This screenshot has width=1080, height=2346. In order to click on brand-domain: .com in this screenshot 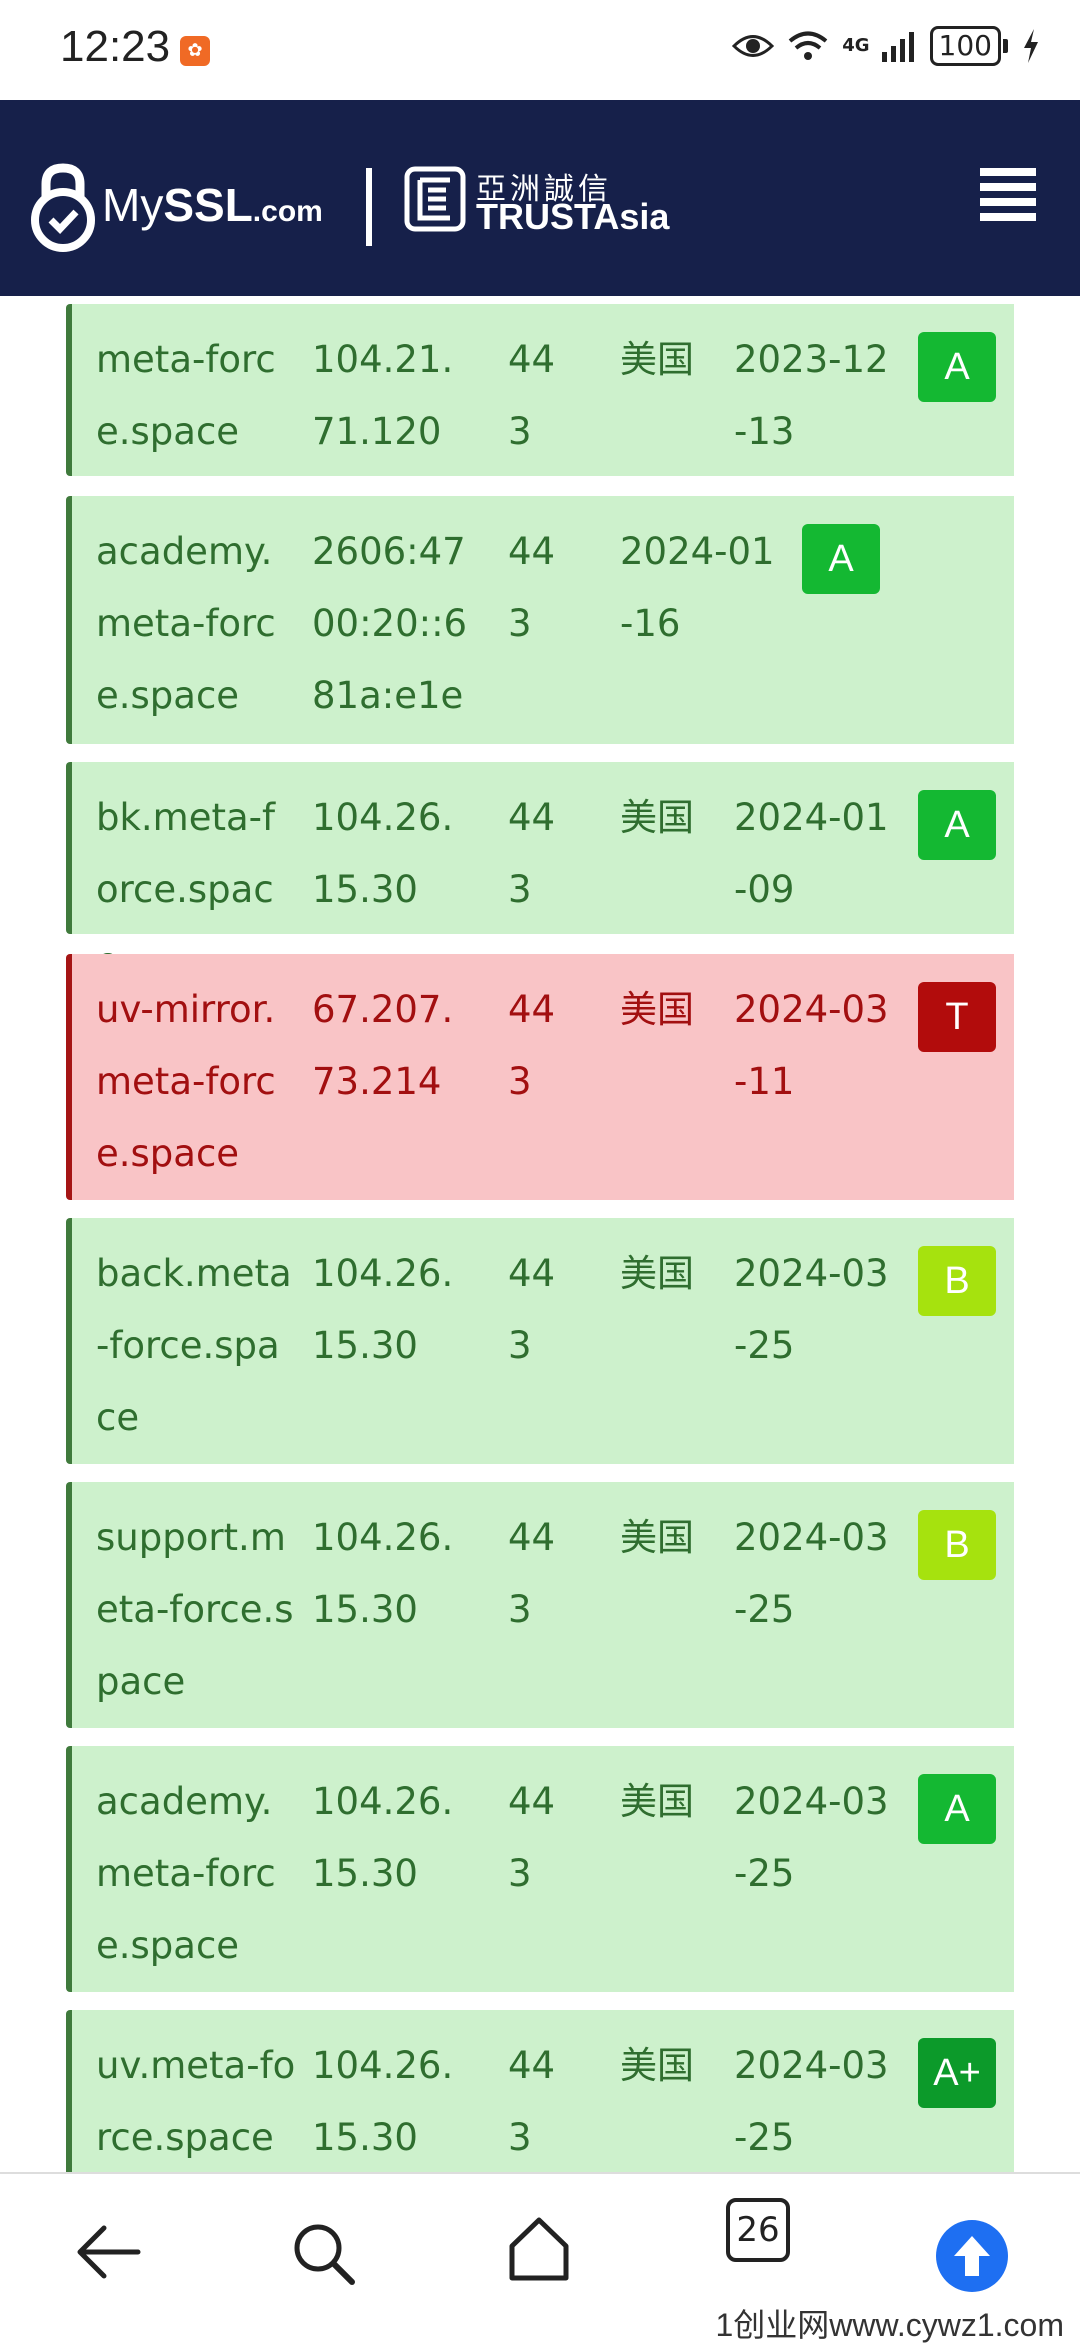, I will do `click(287, 211)`.